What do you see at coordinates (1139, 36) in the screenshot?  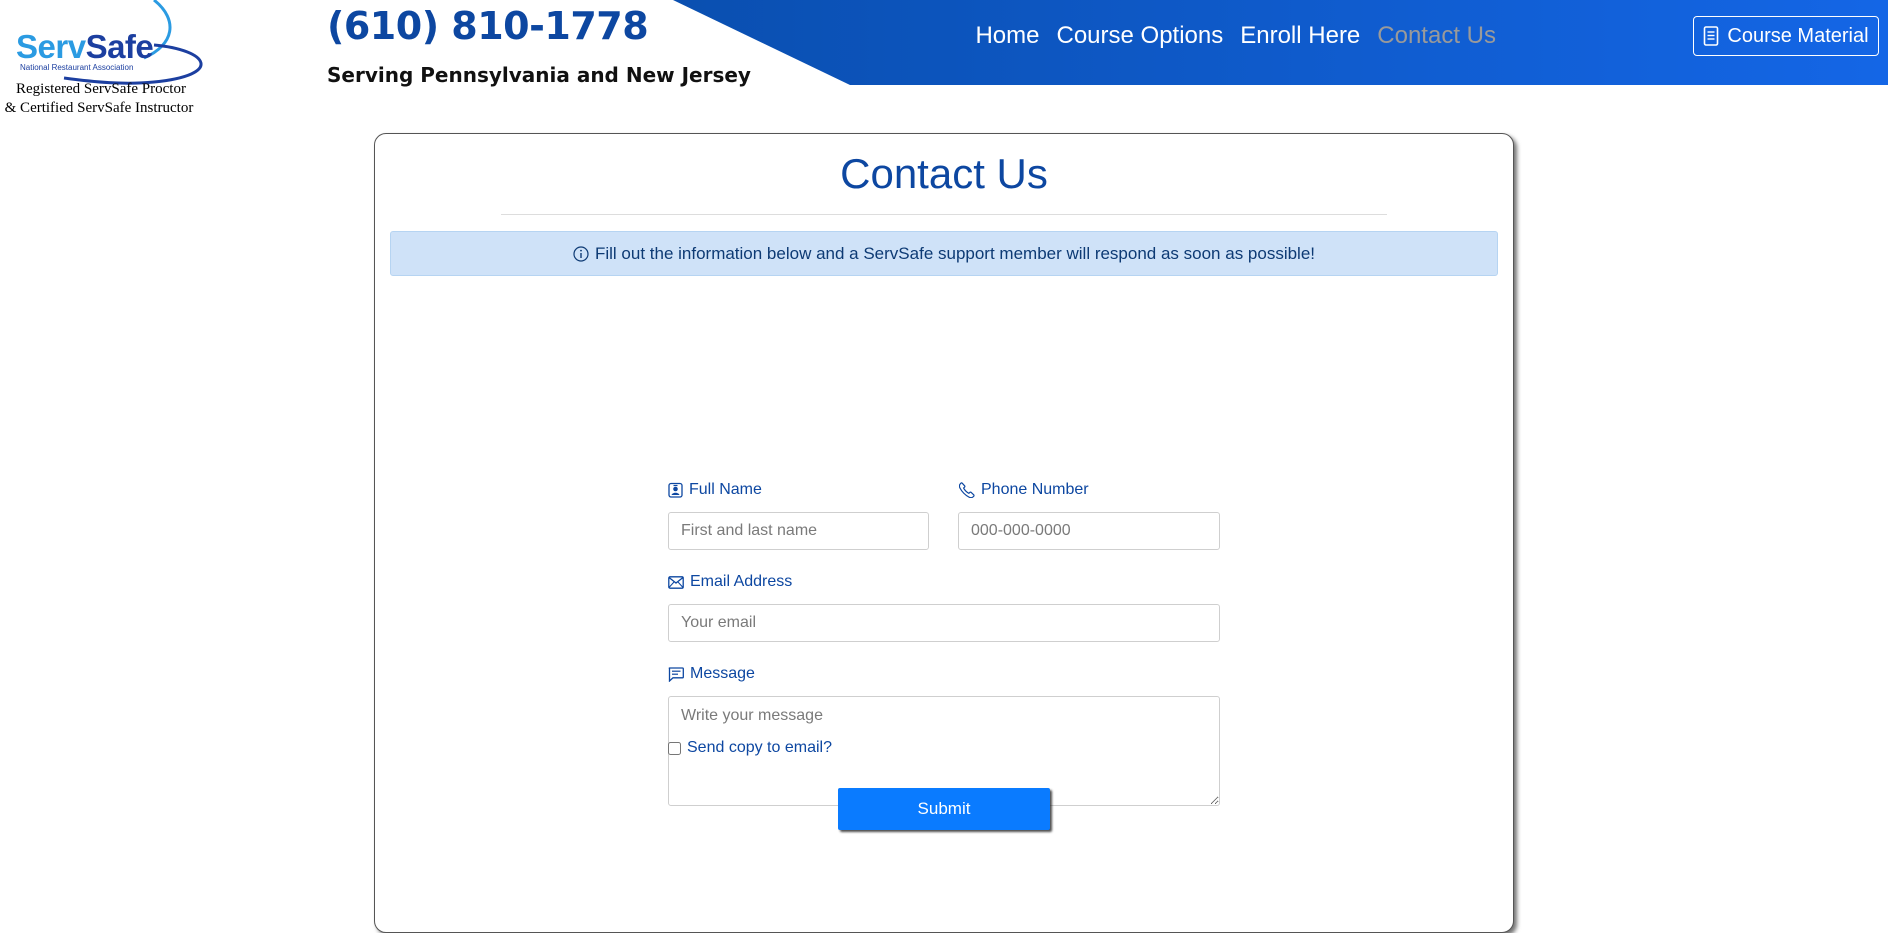 I see `nav-course-options: Course Options` at bounding box center [1139, 36].